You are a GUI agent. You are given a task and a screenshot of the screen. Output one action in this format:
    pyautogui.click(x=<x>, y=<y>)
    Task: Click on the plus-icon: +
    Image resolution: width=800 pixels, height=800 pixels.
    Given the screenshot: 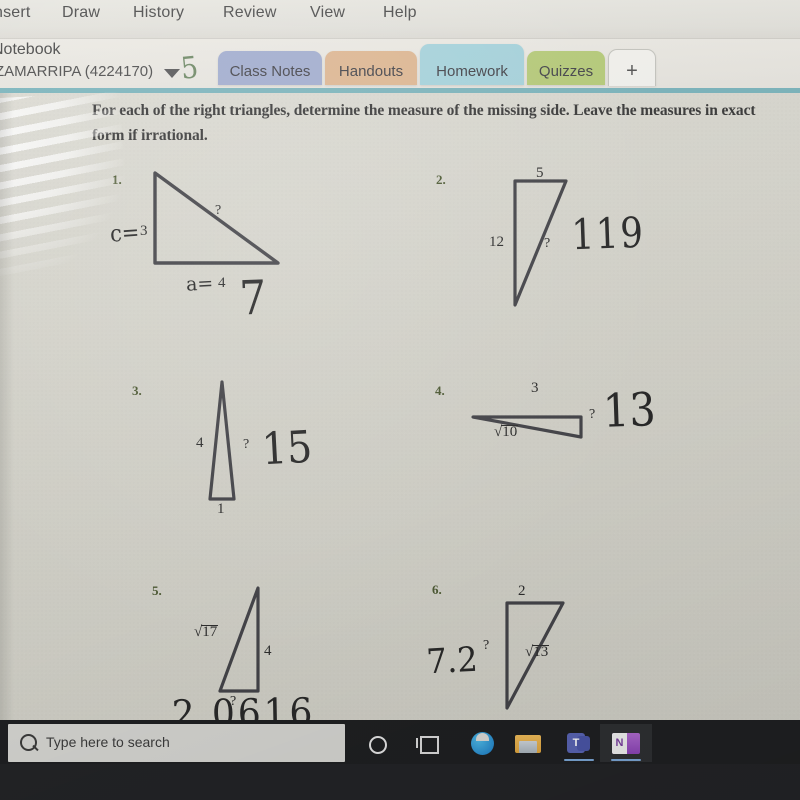 What is the action you would take?
    pyautogui.click(x=632, y=71)
    